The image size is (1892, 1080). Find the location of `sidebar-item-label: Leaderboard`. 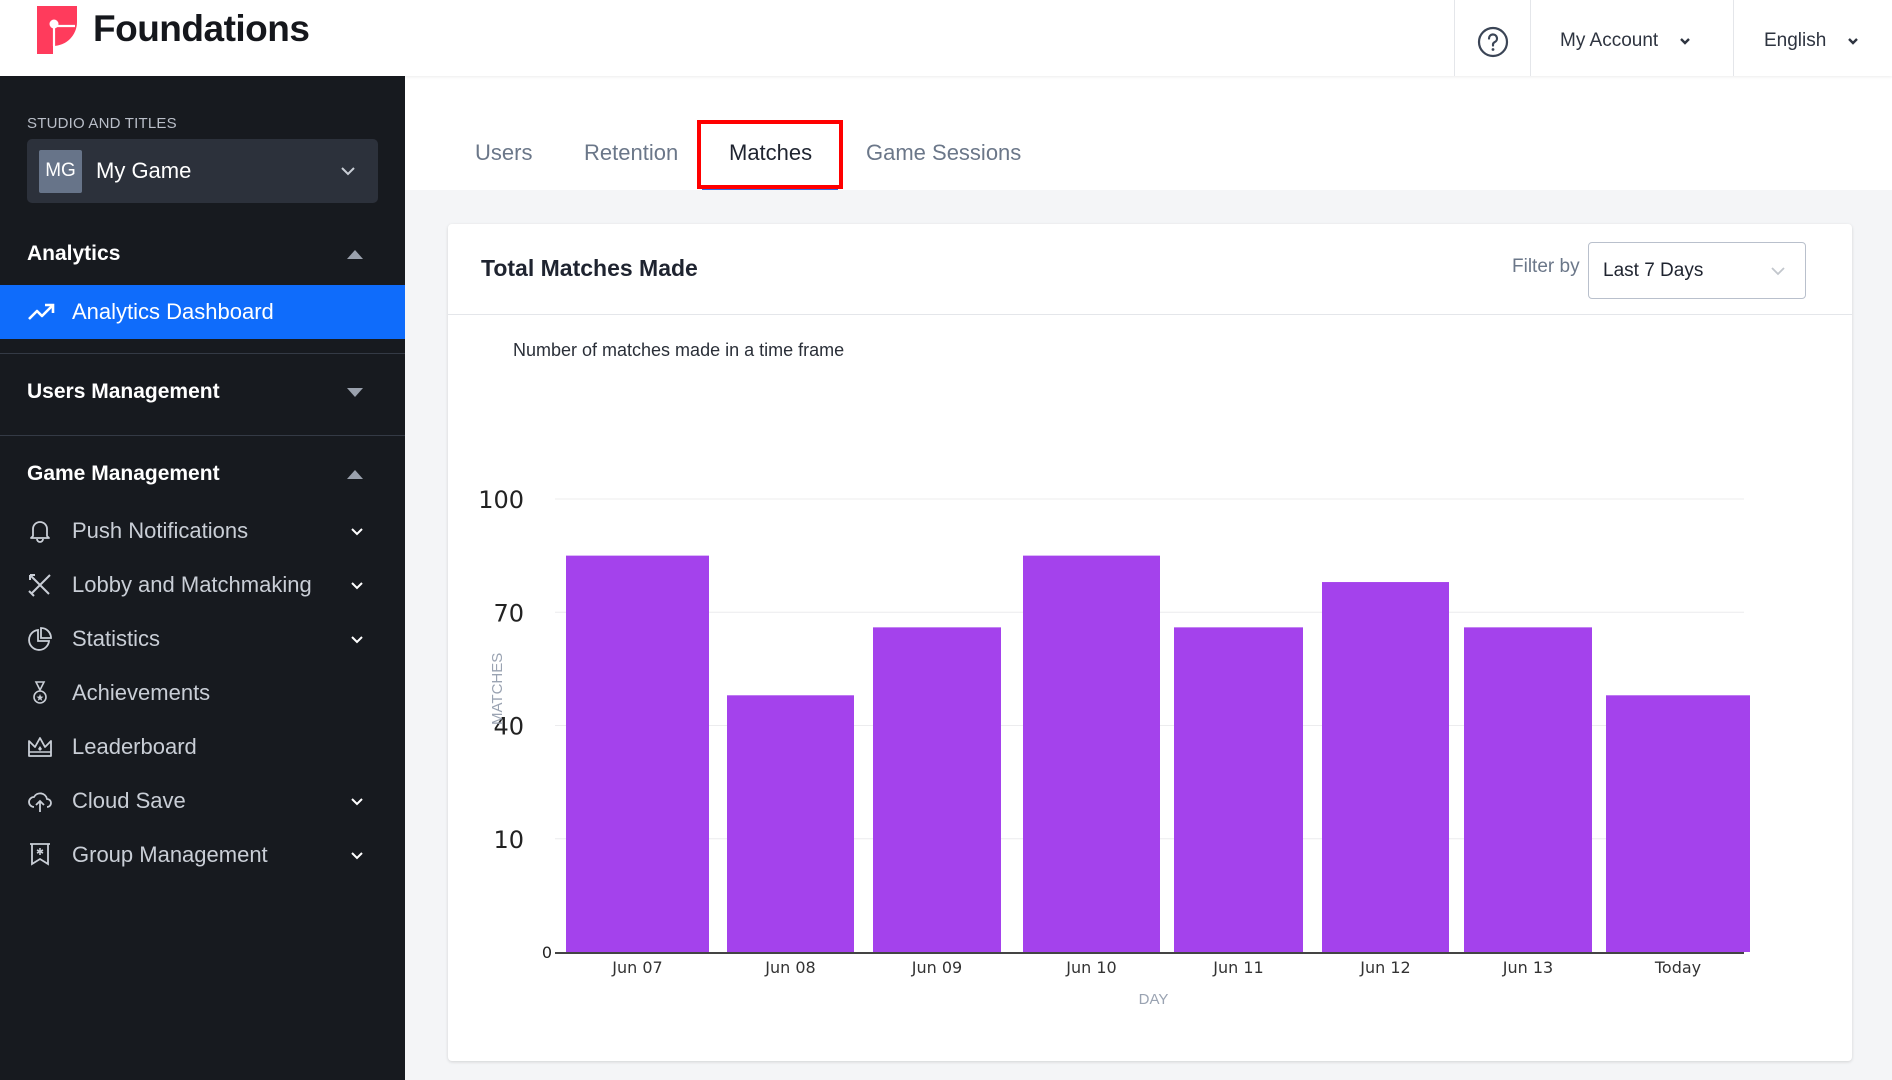

sidebar-item-label: Leaderboard is located at coordinates (134, 746).